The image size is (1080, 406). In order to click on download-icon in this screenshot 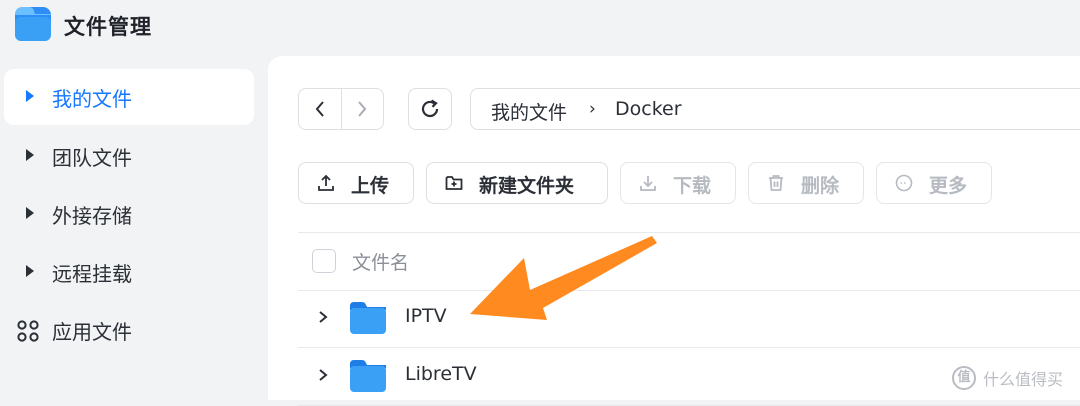, I will do `click(648, 183)`.